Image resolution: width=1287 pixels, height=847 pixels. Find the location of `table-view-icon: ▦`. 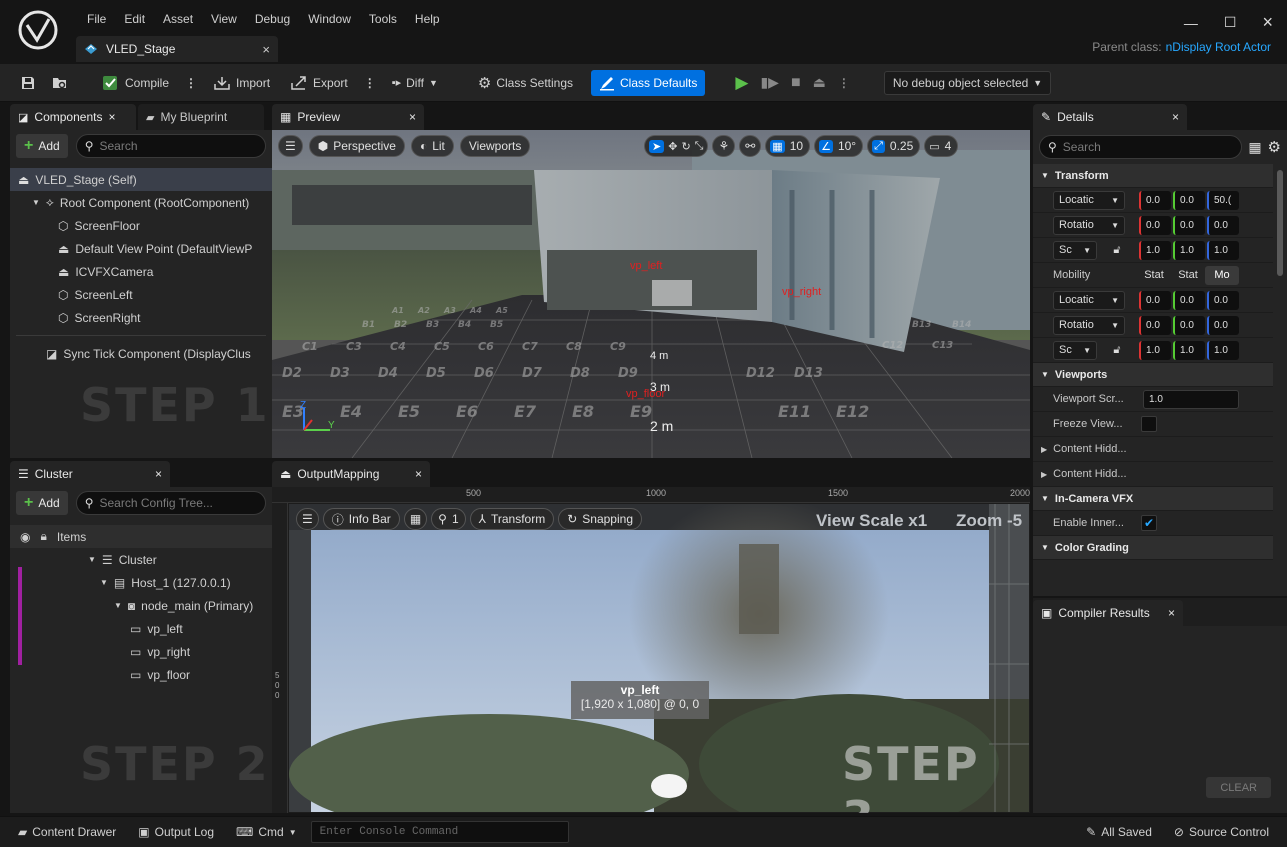

table-view-icon: ▦ is located at coordinates (1254, 147).